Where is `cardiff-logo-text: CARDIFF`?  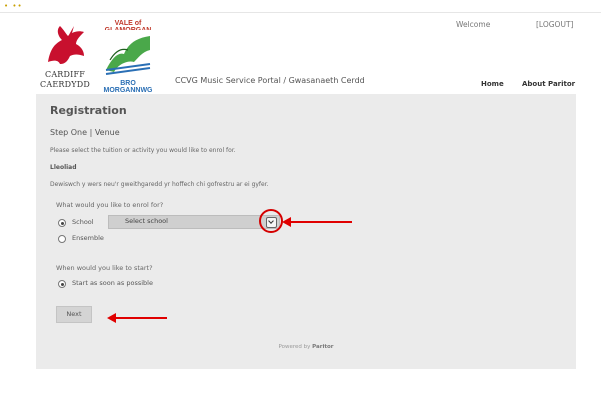 cardiff-logo-text: CARDIFF is located at coordinates (65, 74).